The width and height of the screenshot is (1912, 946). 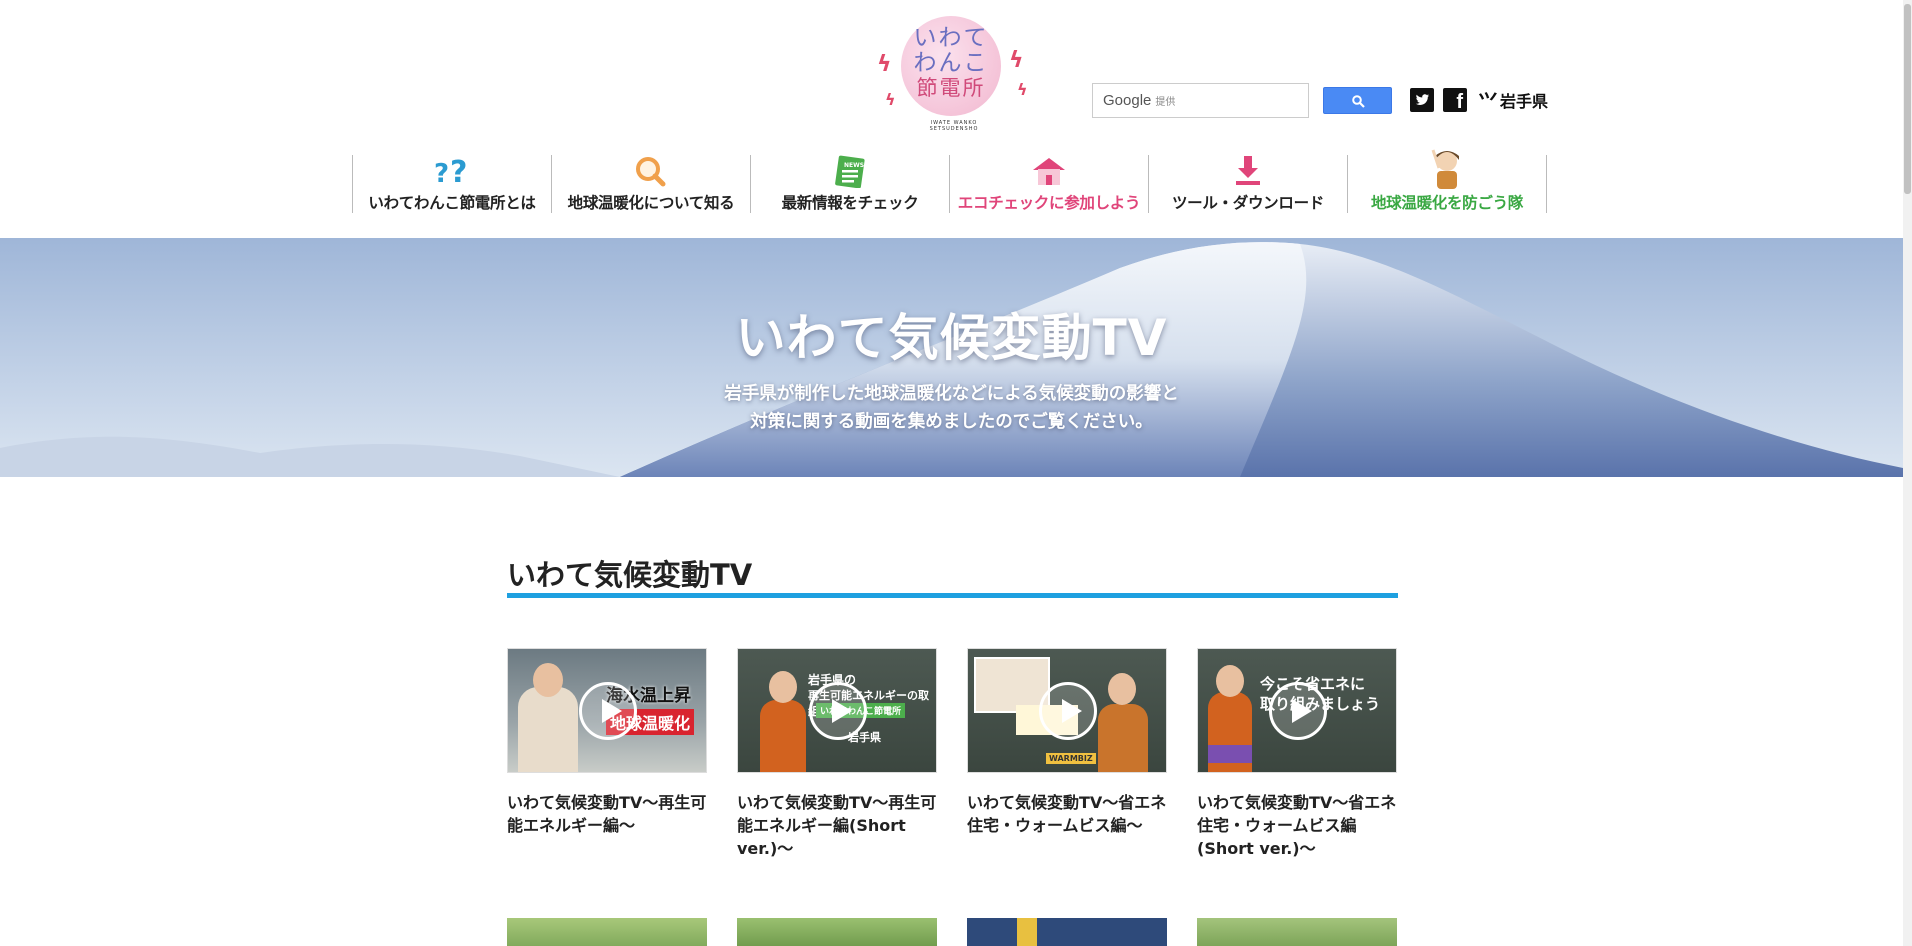 What do you see at coordinates (452, 203) in the screenshot?
I see `nav-label: いわてわんこ節電所とは` at bounding box center [452, 203].